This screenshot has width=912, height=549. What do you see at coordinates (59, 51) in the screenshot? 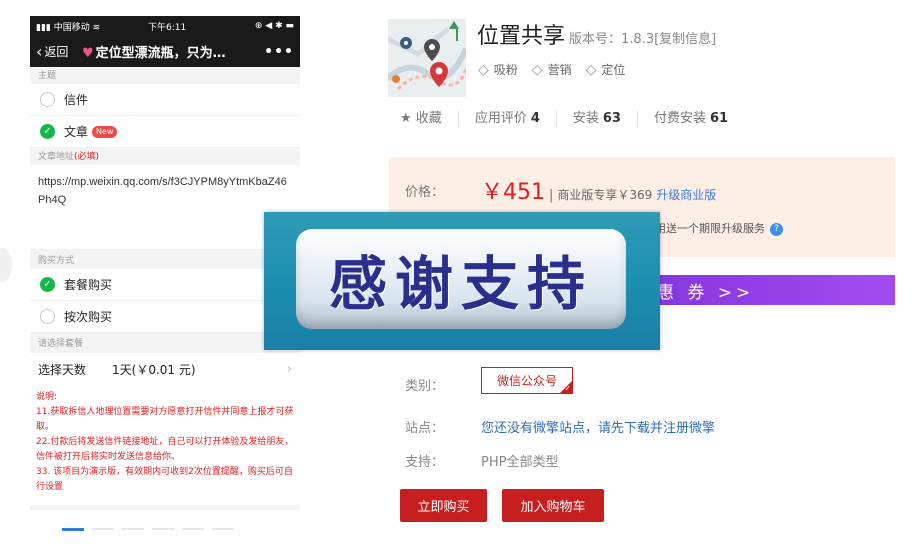
I see `back-button: ‹ 返回` at bounding box center [59, 51].